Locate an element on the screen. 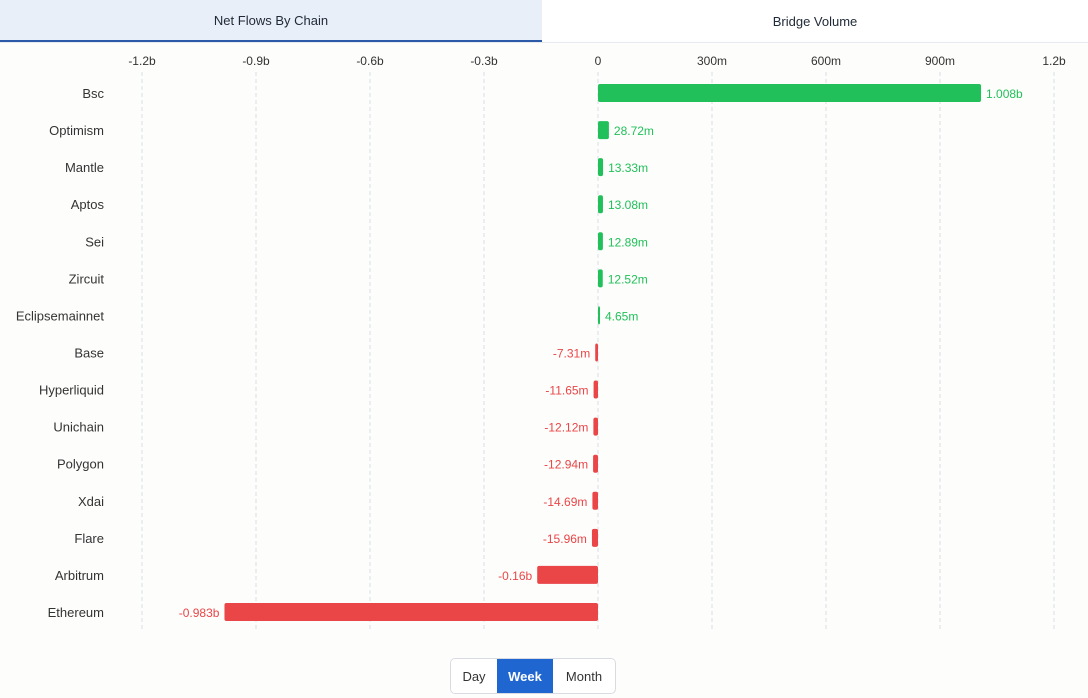 This screenshot has height=698, width=1088. x-tick-label: 900m is located at coordinates (940, 61).